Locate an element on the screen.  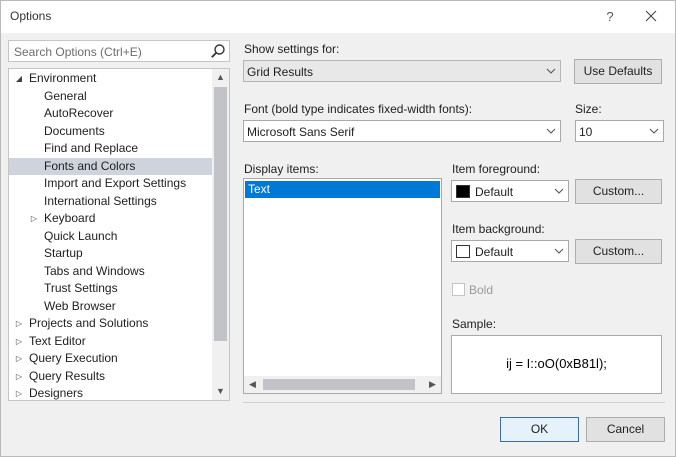
tree-scrollbar: ▲ ▼ is located at coordinates (220, 234).